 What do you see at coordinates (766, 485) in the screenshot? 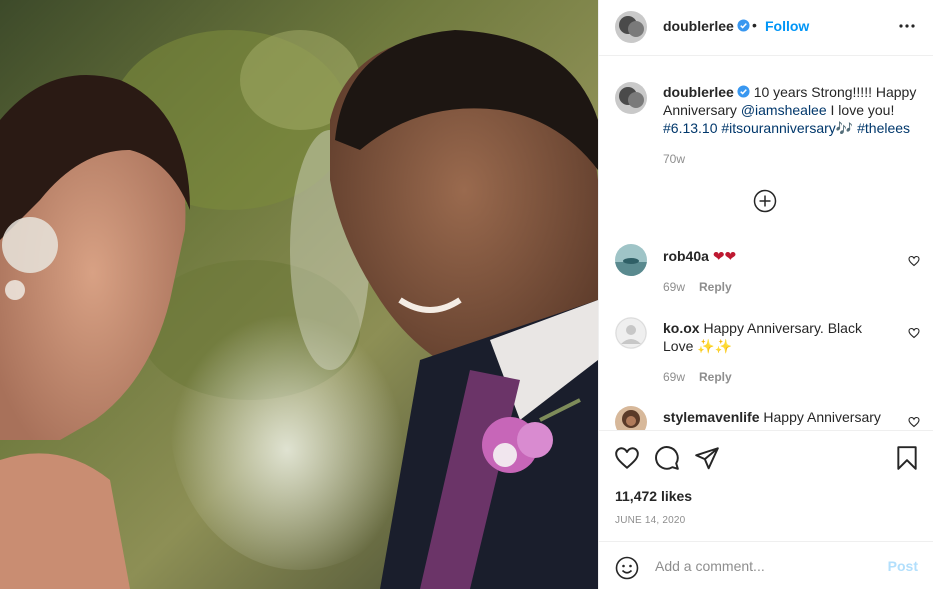
I see `post-actions: 11,472 likes JUNE 14, 2020` at bounding box center [766, 485].